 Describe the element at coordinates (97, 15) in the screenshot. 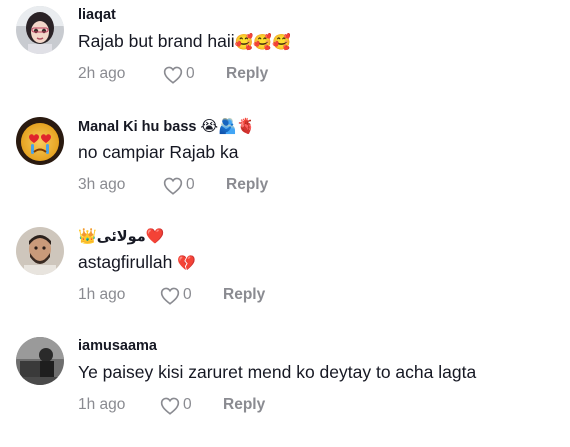

I see `username: liaqat` at that location.